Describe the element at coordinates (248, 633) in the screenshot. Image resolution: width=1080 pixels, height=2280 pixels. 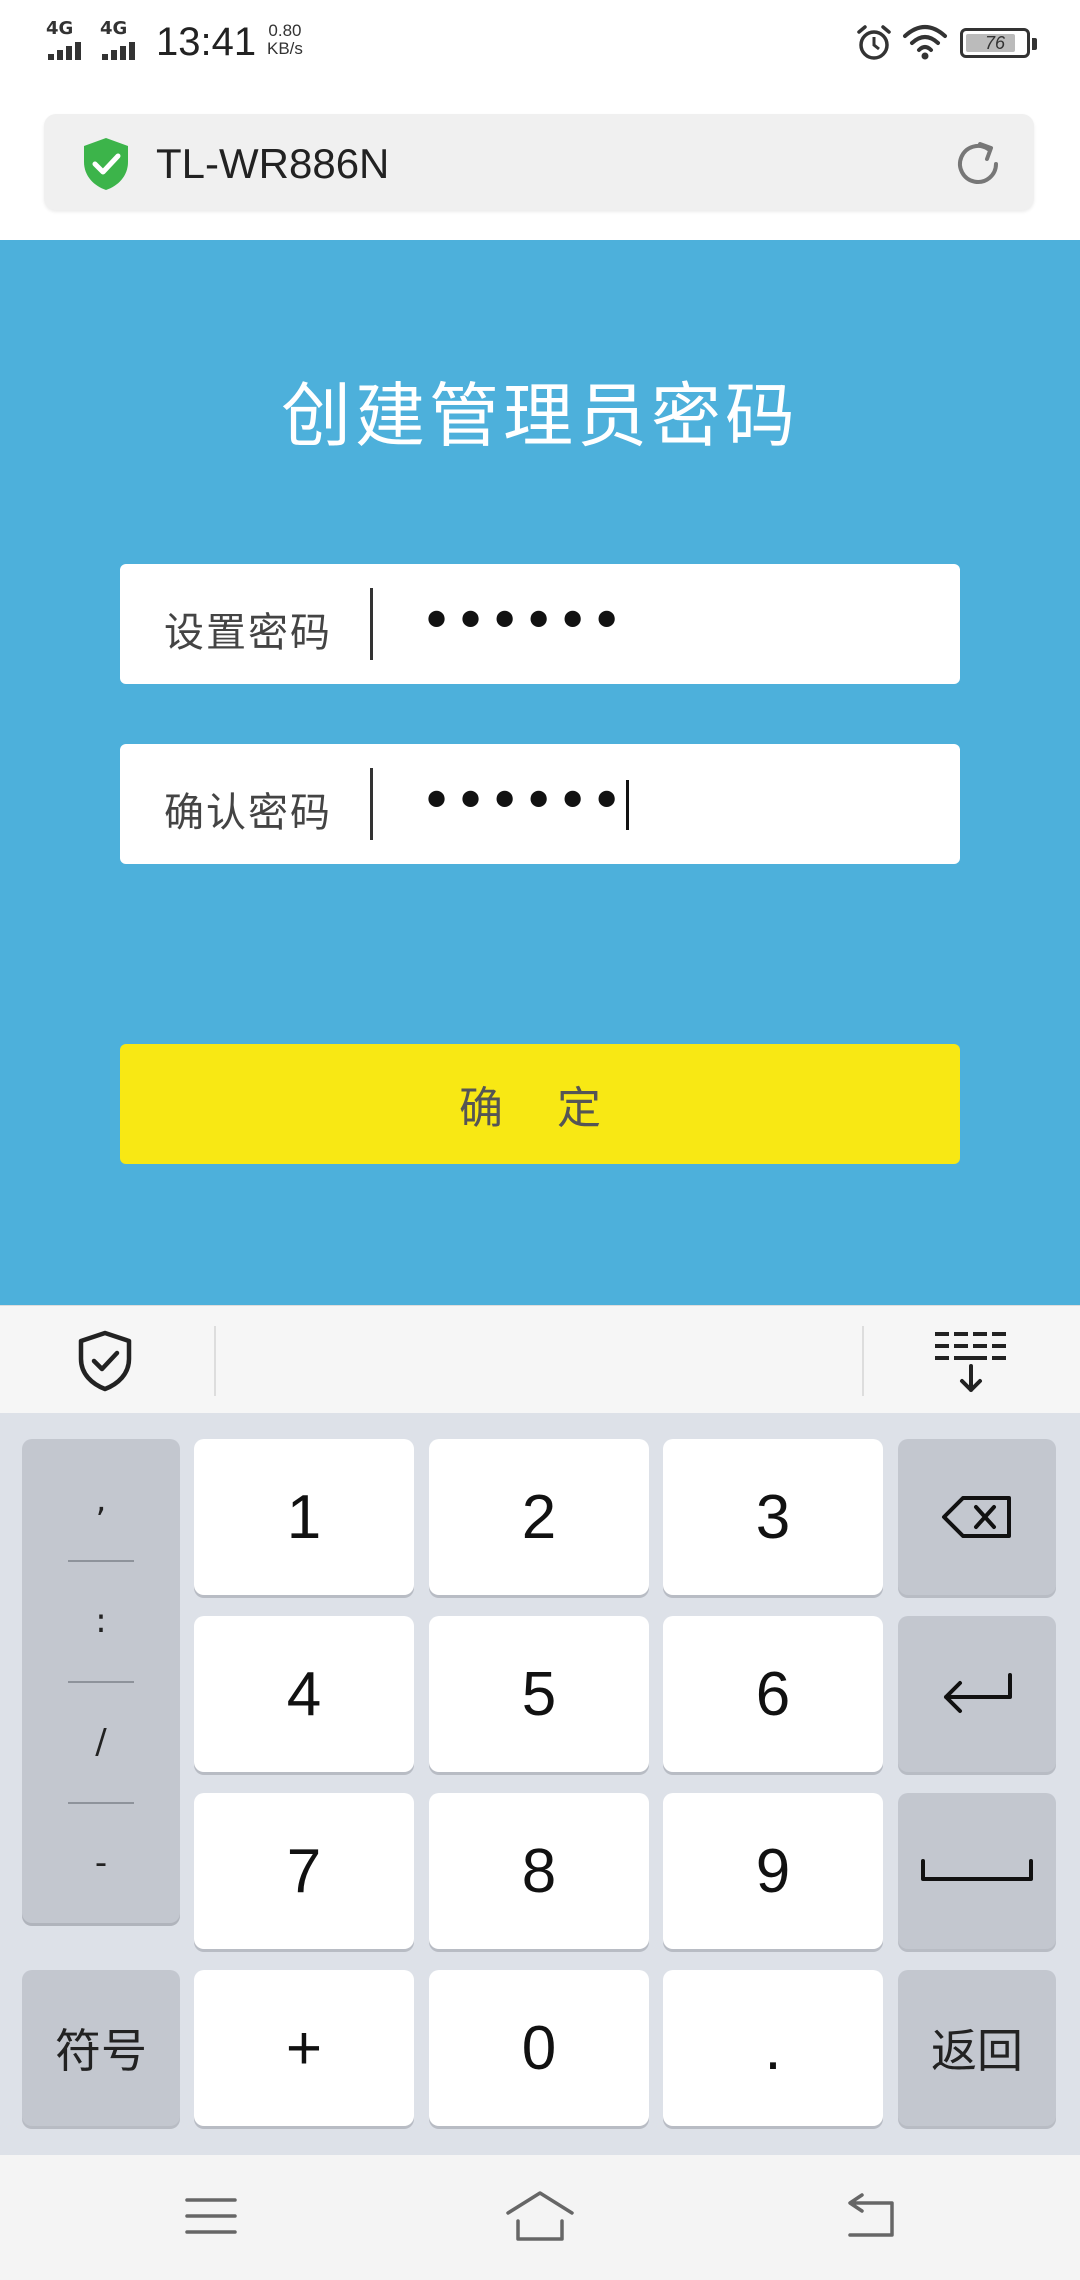
I see `set-password-label: 设置密码` at that location.